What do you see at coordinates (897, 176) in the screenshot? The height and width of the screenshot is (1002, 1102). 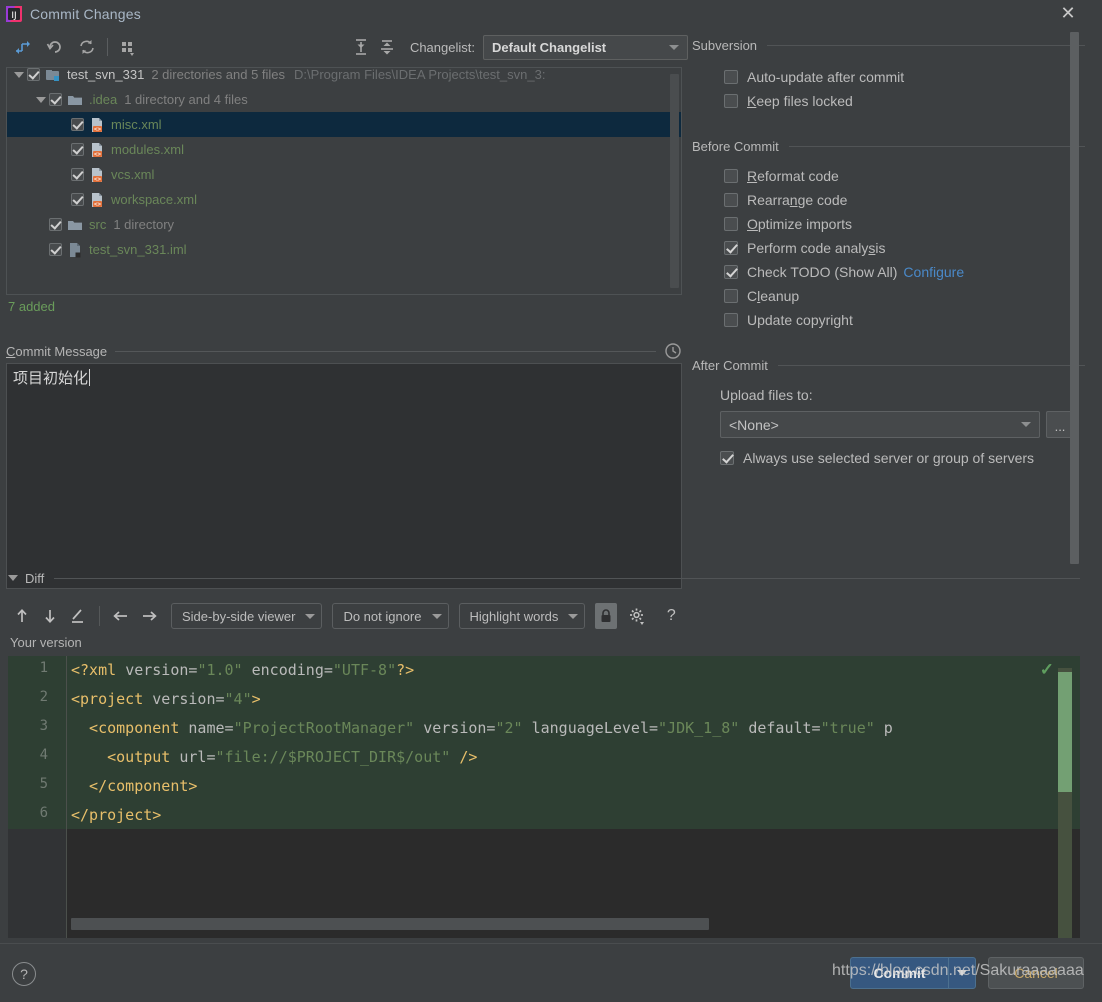 I see `reformat-code-row: Reformat code` at bounding box center [897, 176].